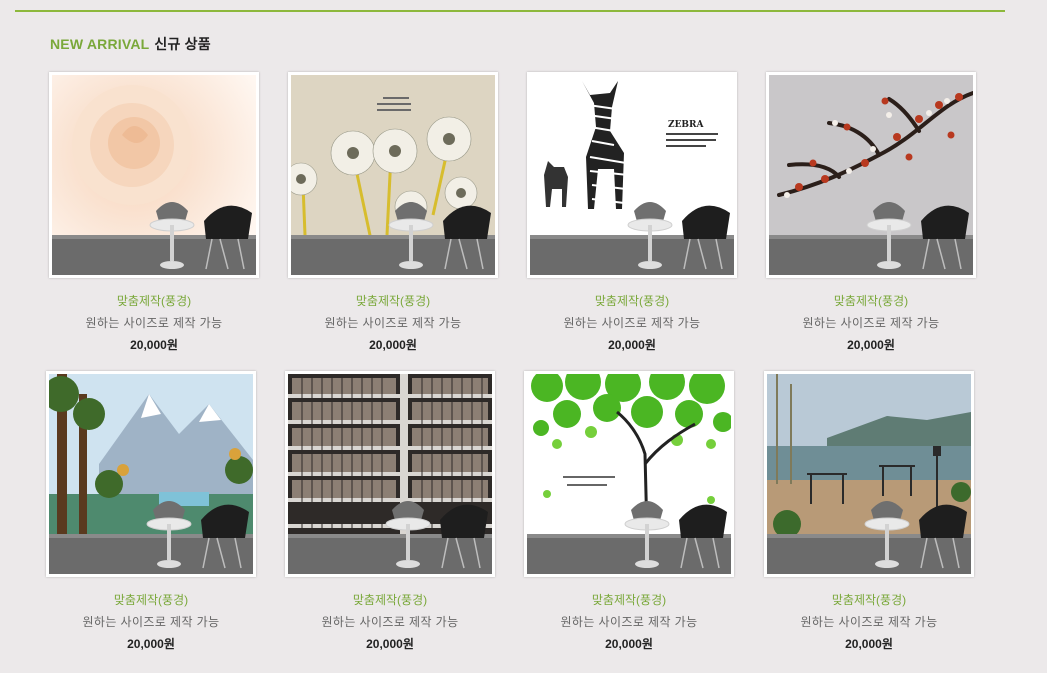 The image size is (1047, 673). I want to click on zebra-image-title: ZEBRA, so click(686, 125).